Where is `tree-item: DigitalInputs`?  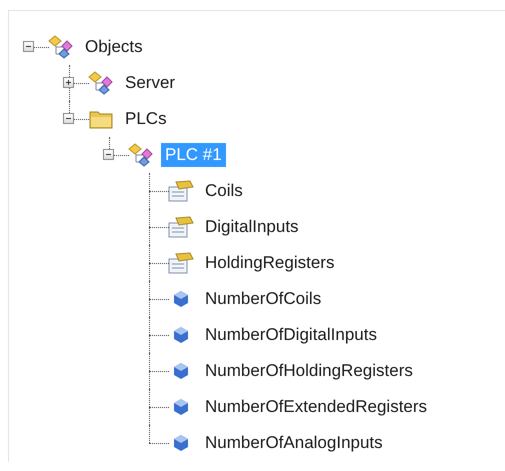 tree-item: DigitalInputs is located at coordinates (252, 227).